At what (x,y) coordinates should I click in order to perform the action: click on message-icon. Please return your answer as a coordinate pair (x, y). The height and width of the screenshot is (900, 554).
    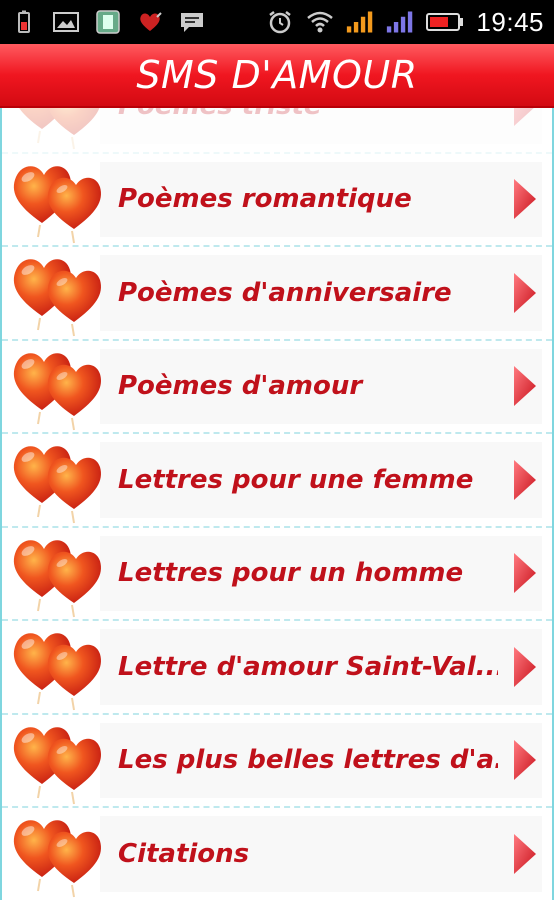
    Looking at the image, I should click on (192, 22).